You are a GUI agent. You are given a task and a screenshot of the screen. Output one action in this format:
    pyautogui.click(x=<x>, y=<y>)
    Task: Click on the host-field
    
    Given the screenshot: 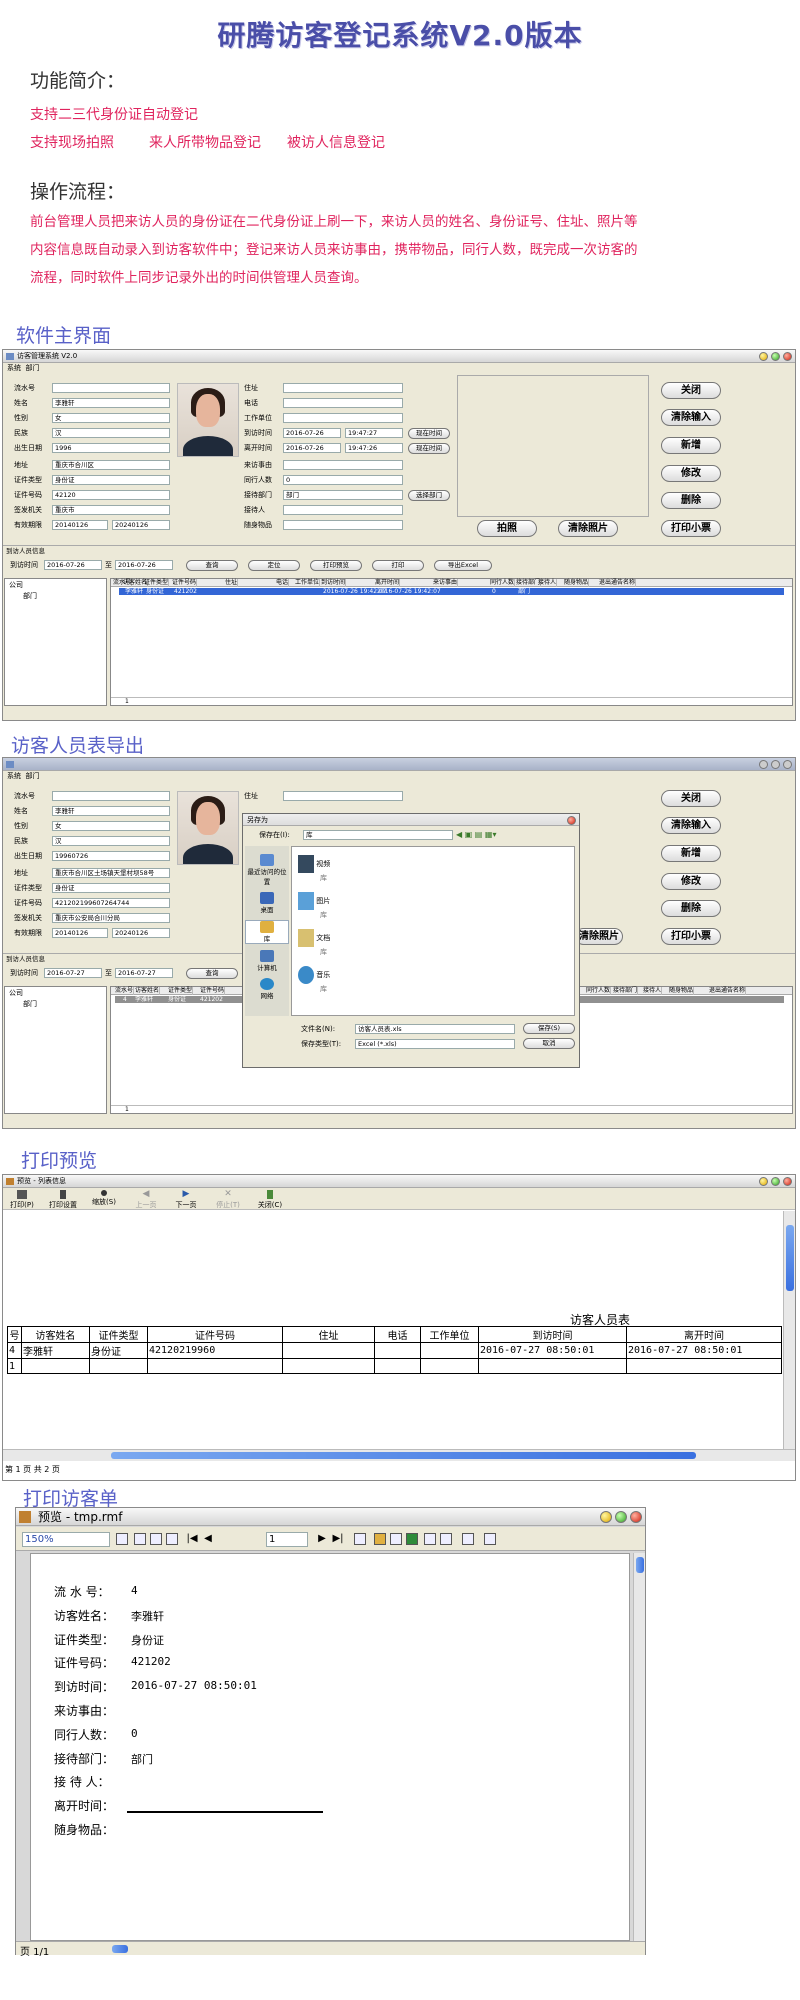 What is the action you would take?
    pyautogui.click(x=343, y=510)
    